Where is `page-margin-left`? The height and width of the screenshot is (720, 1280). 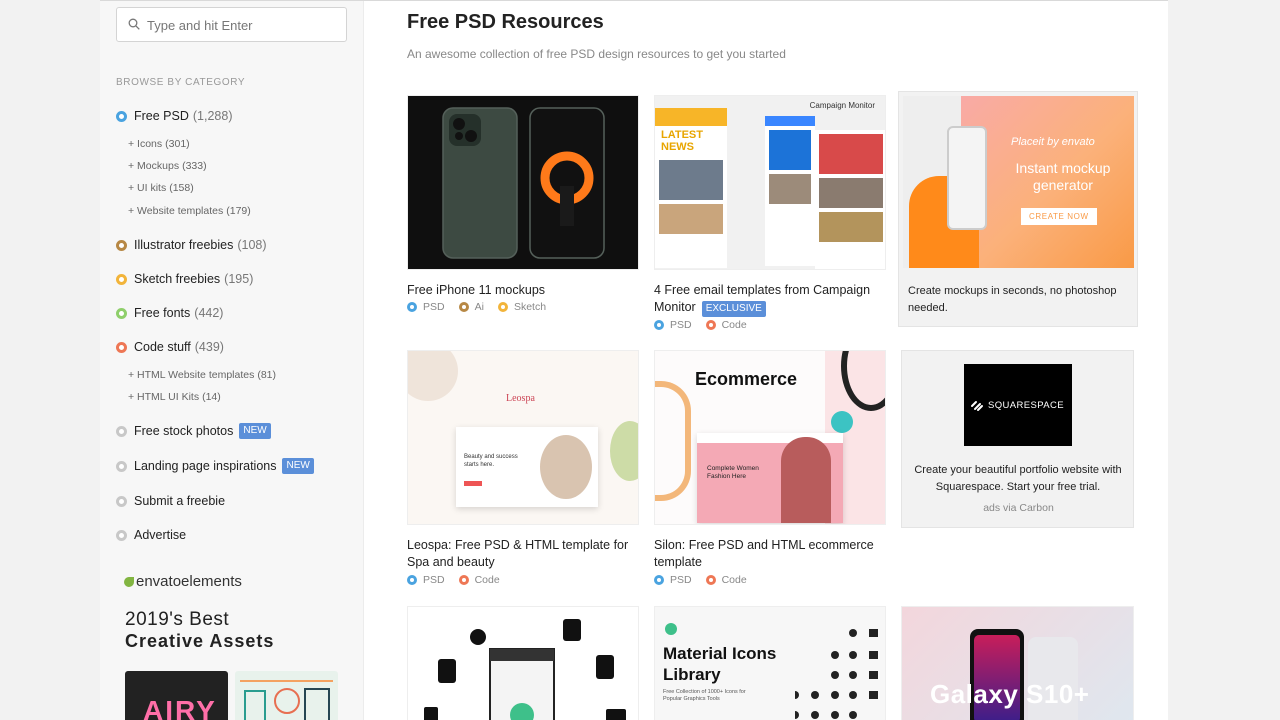 page-margin-left is located at coordinates (50, 360).